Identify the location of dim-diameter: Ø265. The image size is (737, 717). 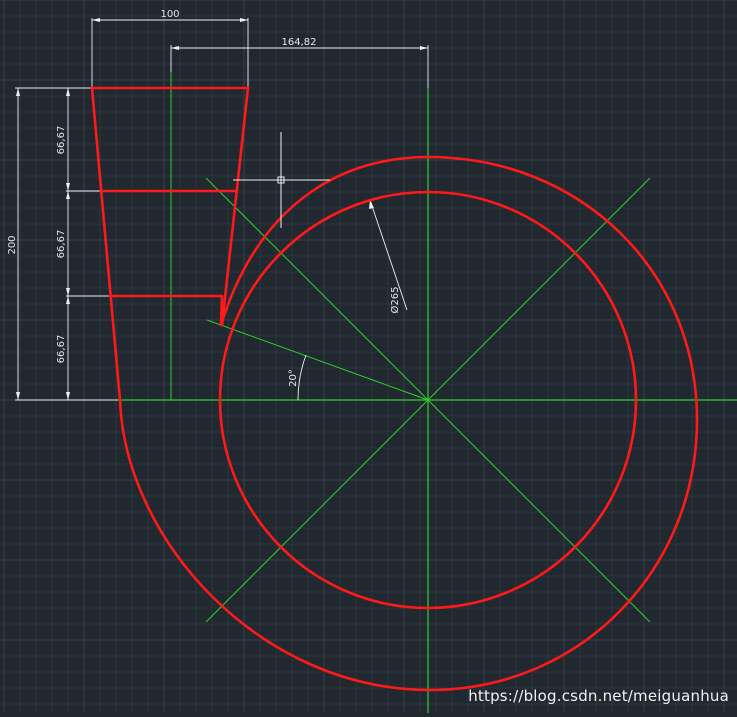
(395, 300).